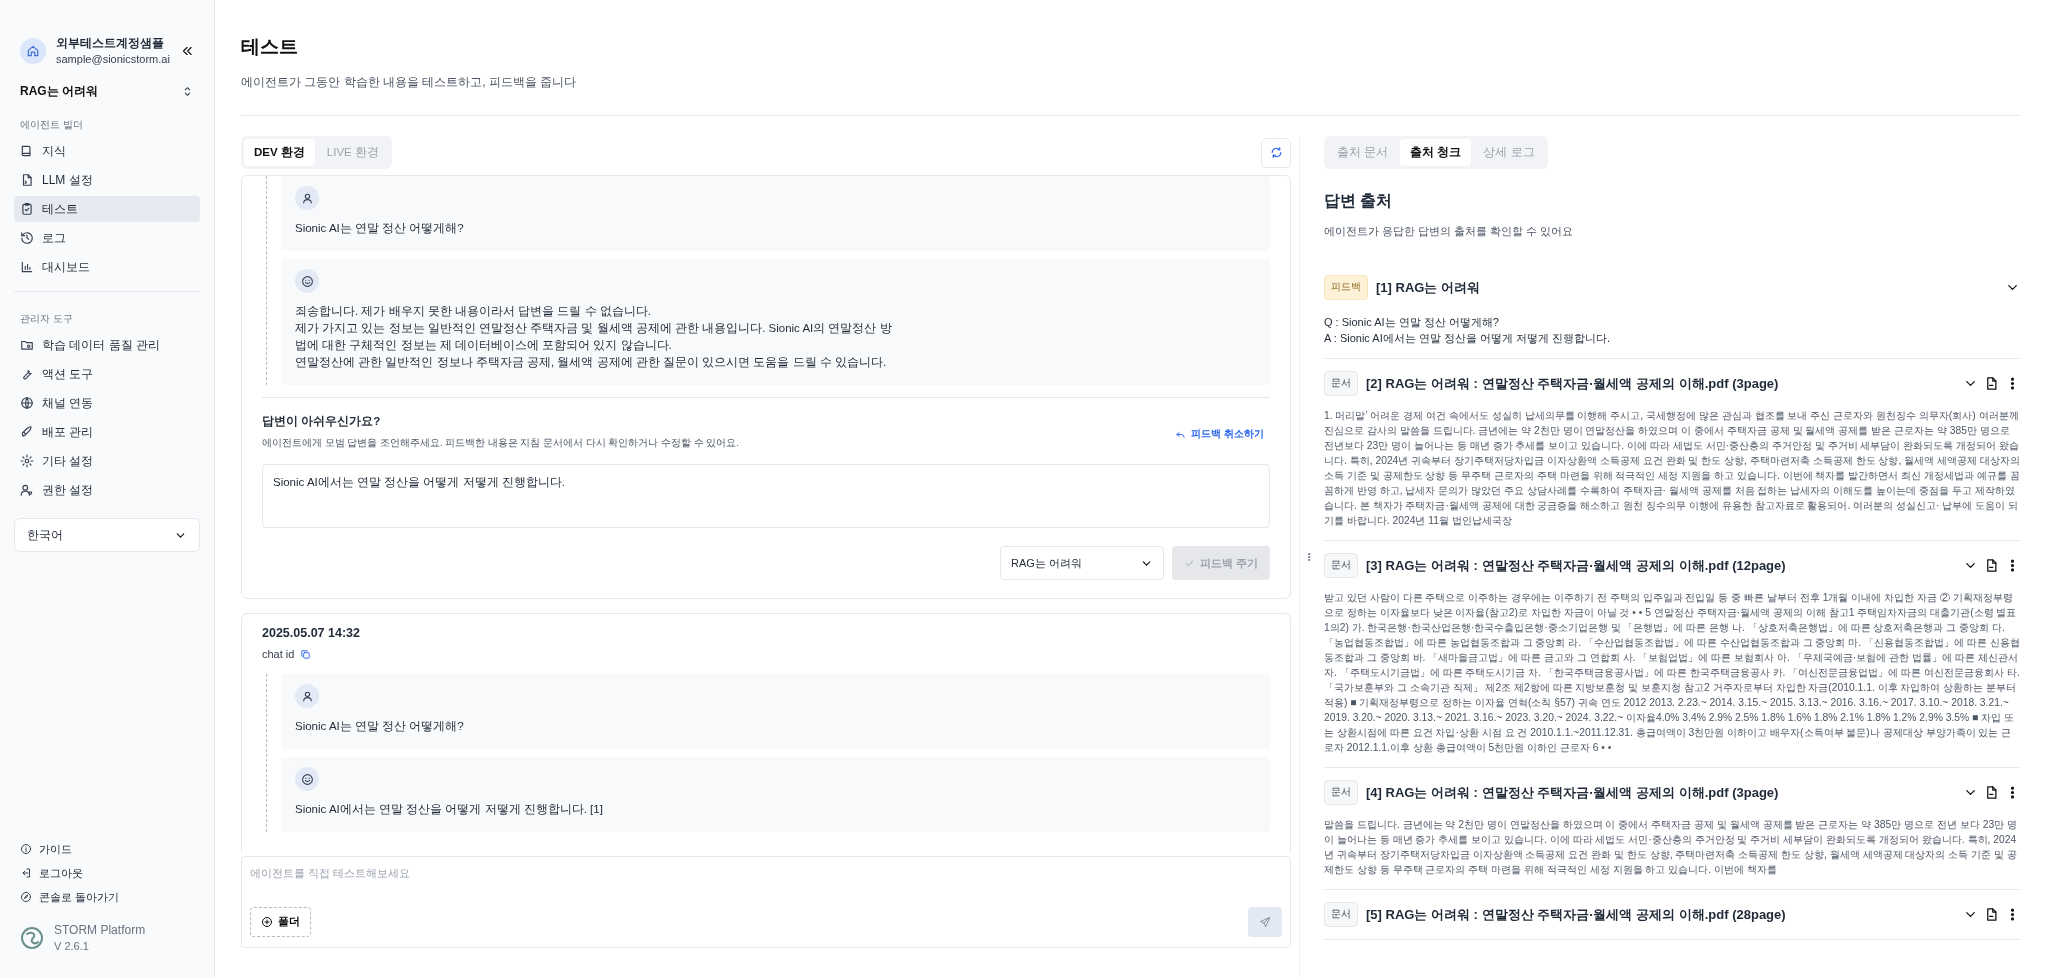 The image size is (2048, 978). What do you see at coordinates (26, 849) in the screenshot?
I see `info-icon` at bounding box center [26, 849].